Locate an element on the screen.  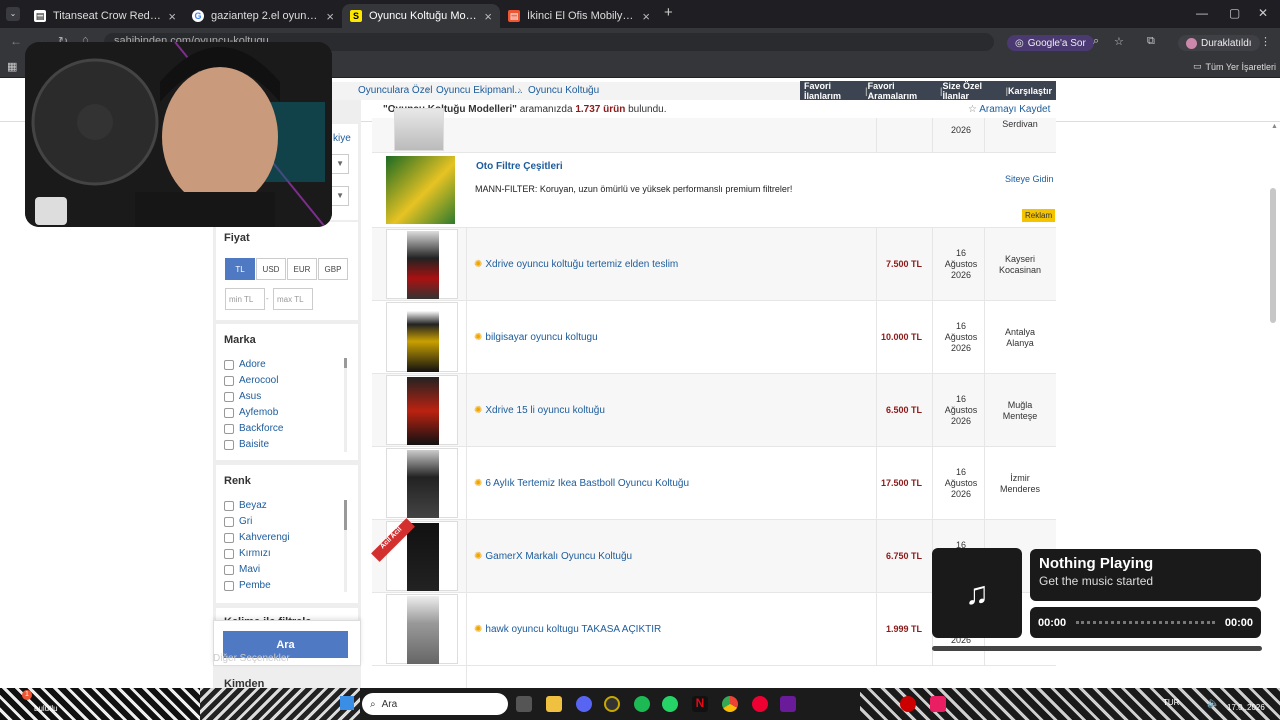
personalized-listings-link: Size Özel İlanlar is located at coordinates (973, 91).